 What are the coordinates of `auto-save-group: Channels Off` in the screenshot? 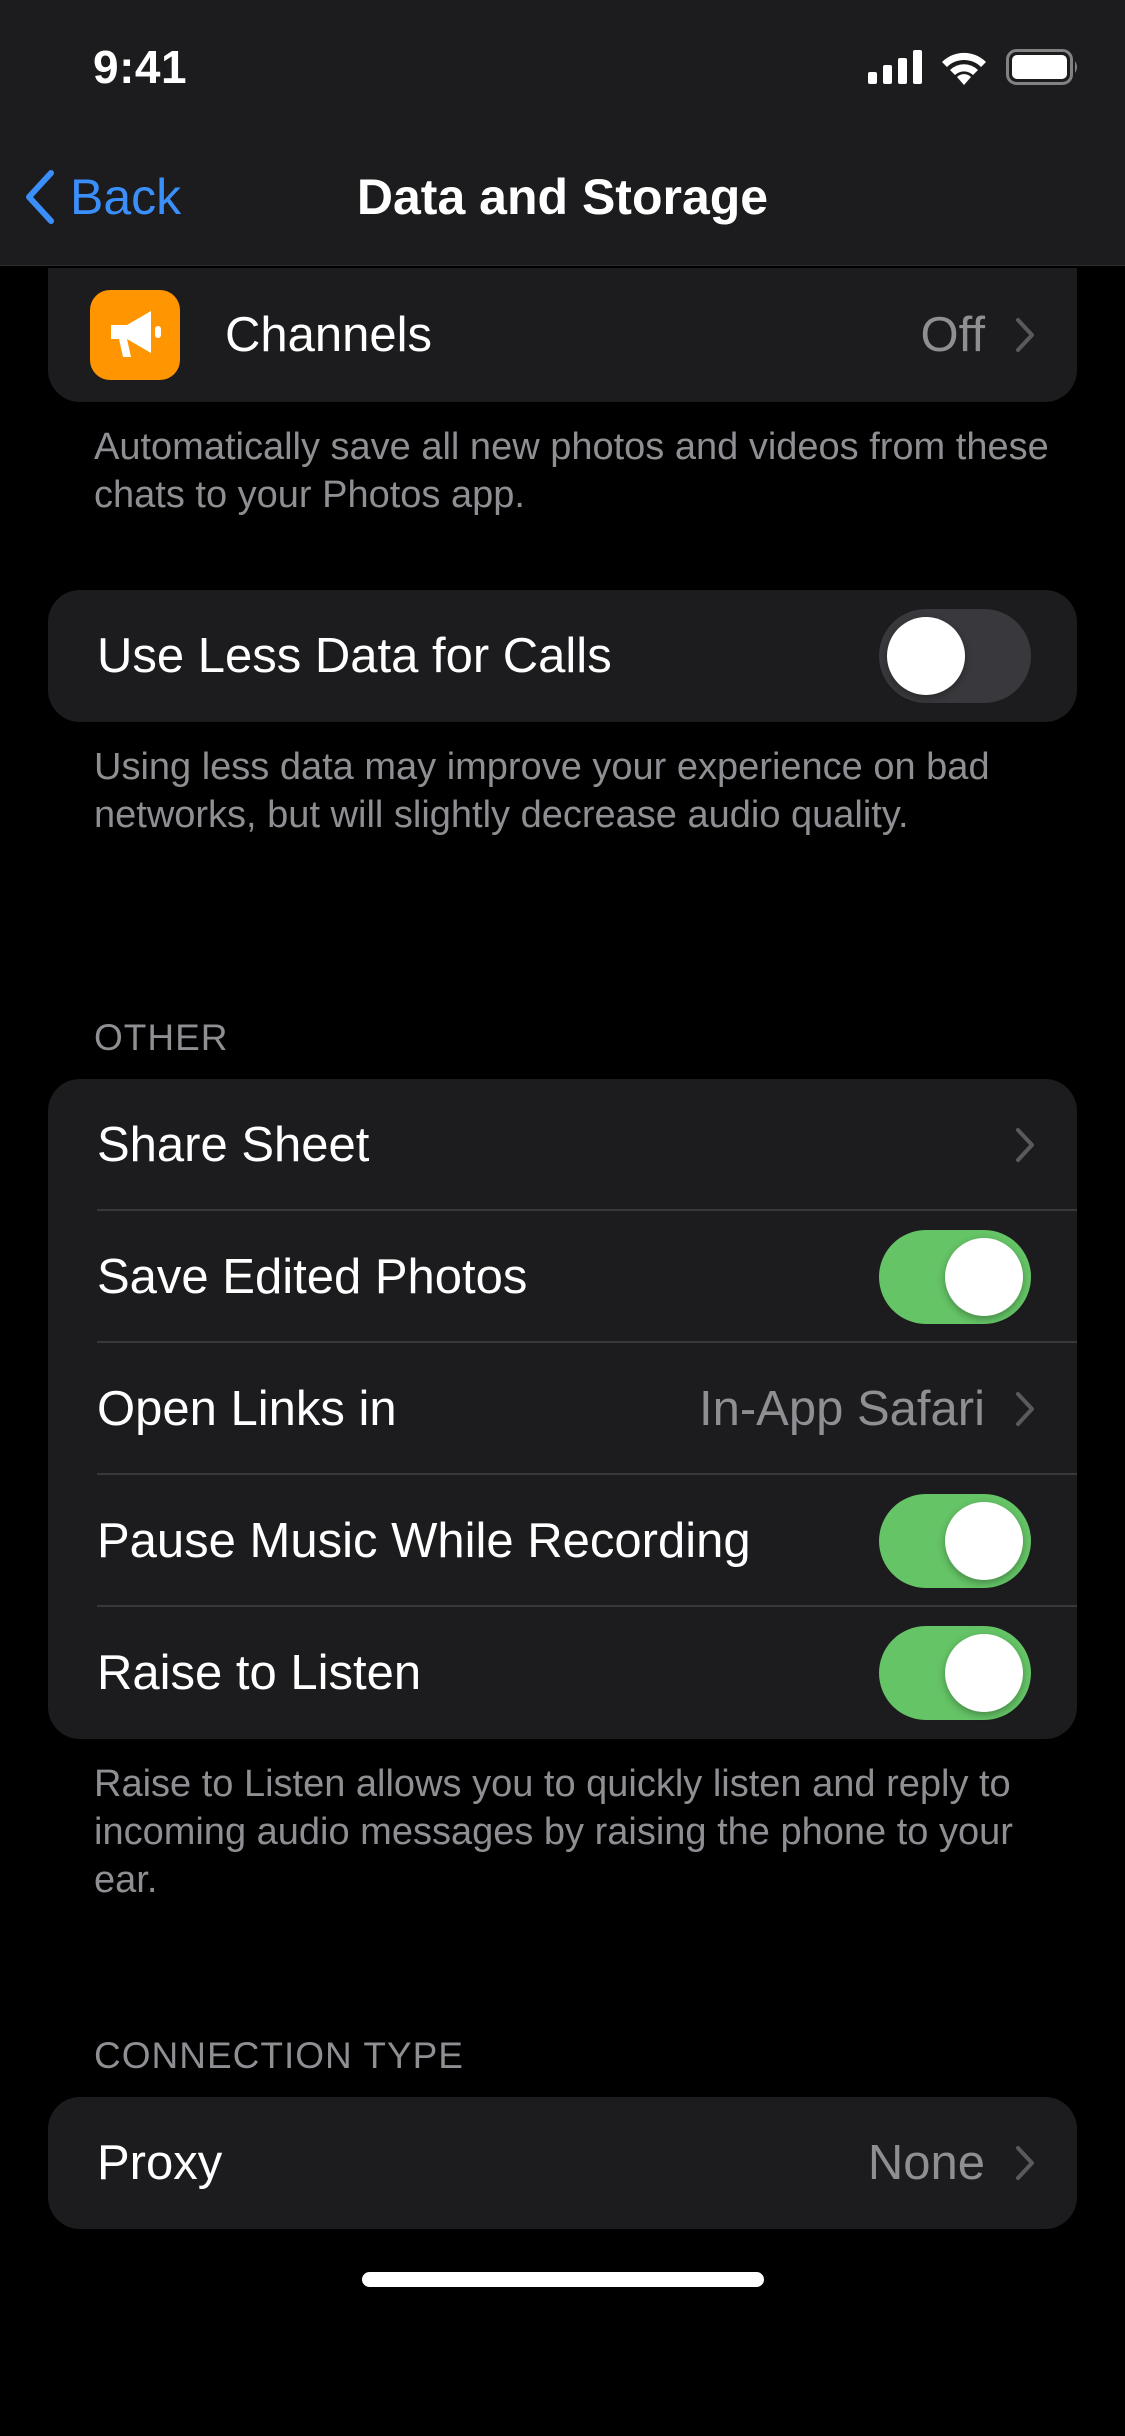 It's located at (562, 335).